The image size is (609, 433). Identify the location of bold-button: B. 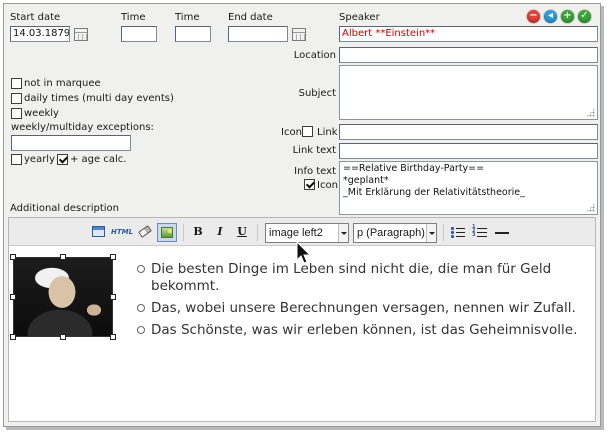
(198, 232).